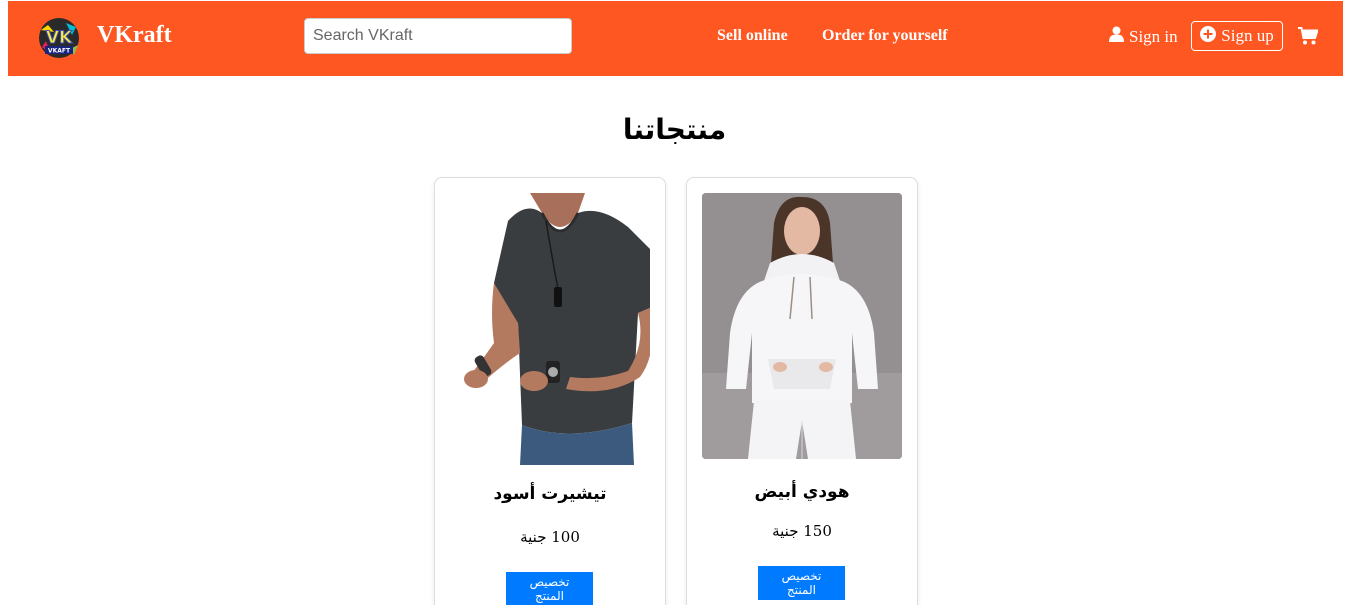 The image size is (1349, 605). What do you see at coordinates (1247, 35) in the screenshot?
I see `signup-label: Sign up` at bounding box center [1247, 35].